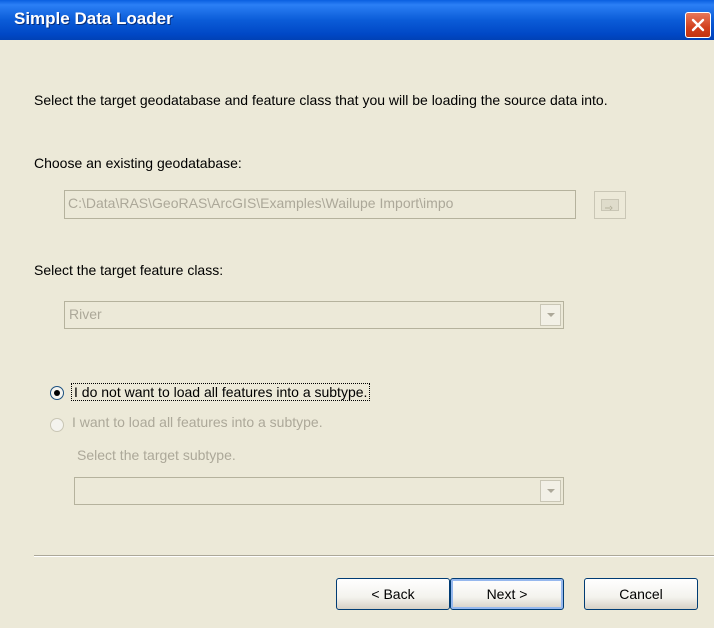  I want to click on target-subtype-dropdown, so click(319, 491).